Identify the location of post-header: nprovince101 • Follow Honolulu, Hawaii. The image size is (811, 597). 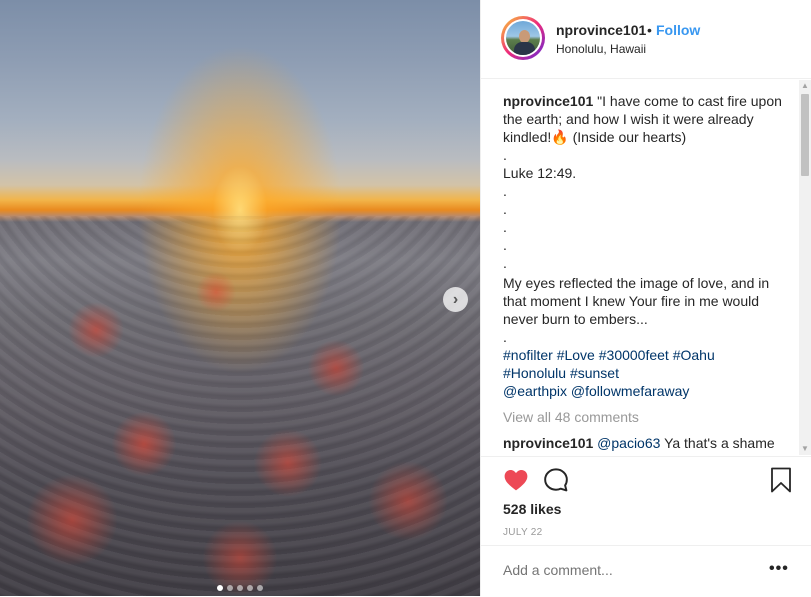
(646, 39).